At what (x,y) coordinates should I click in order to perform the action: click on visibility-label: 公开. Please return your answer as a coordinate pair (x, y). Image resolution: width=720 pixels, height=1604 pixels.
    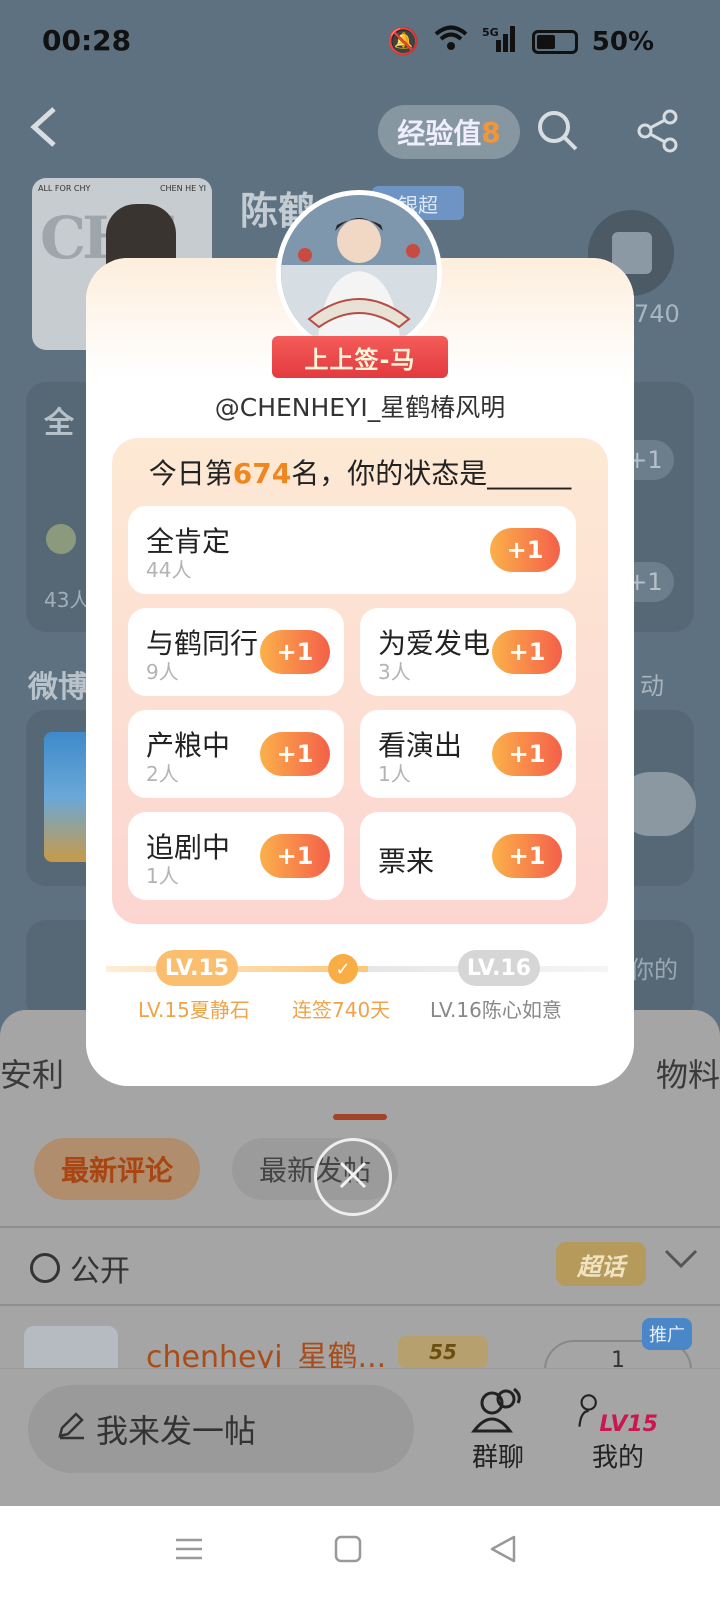
    Looking at the image, I should click on (100, 1271).